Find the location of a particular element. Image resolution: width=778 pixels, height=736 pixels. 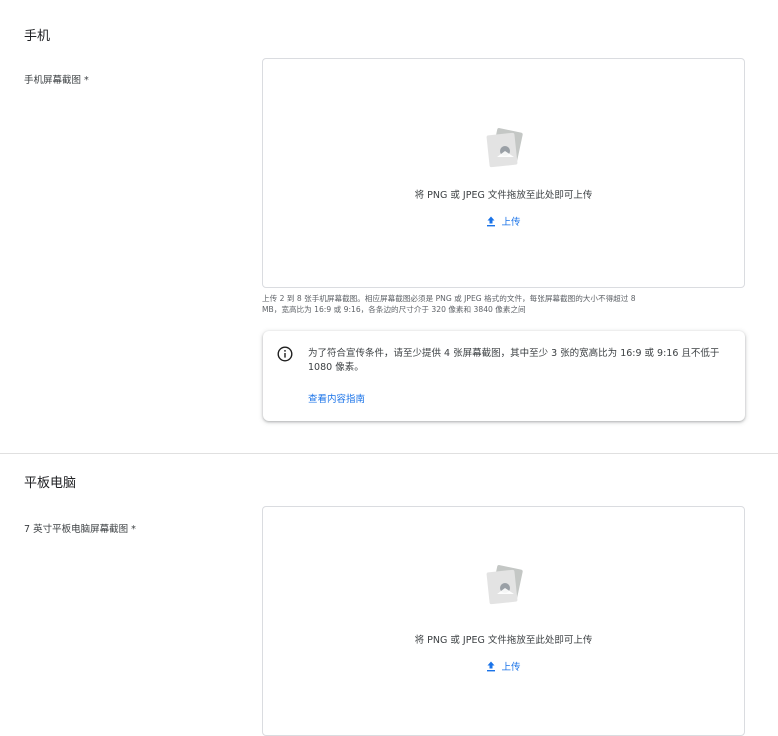

tablet-section-title: 平板电脑 is located at coordinates (50, 483).